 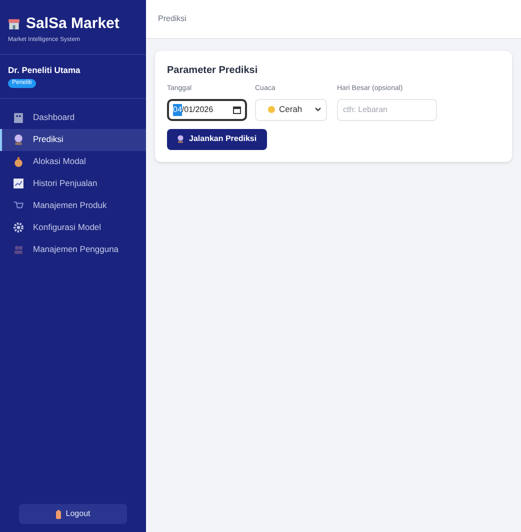 I want to click on chevron-down-icon, so click(x=318, y=109).